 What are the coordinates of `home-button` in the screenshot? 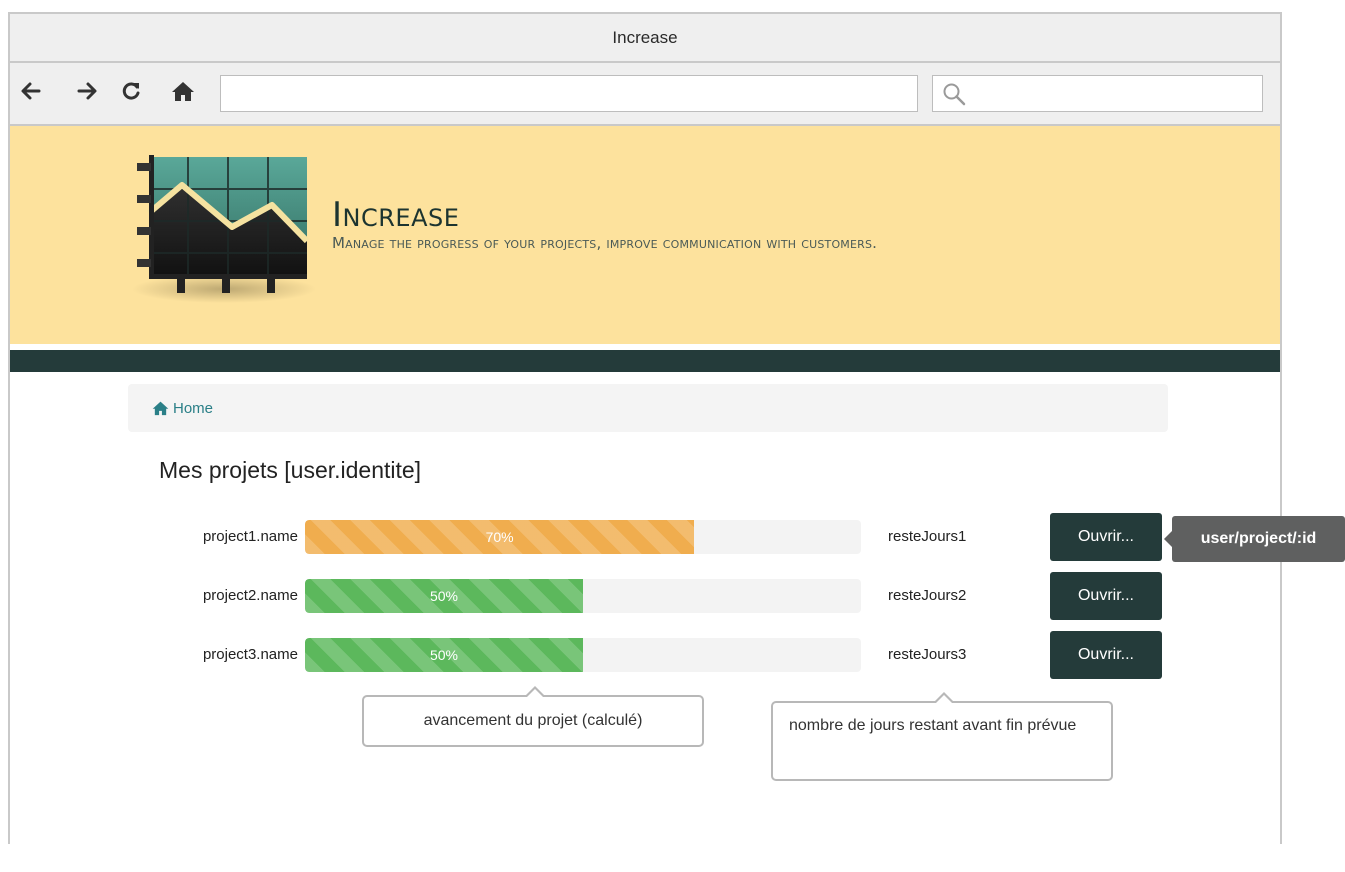 It's located at (183, 91).